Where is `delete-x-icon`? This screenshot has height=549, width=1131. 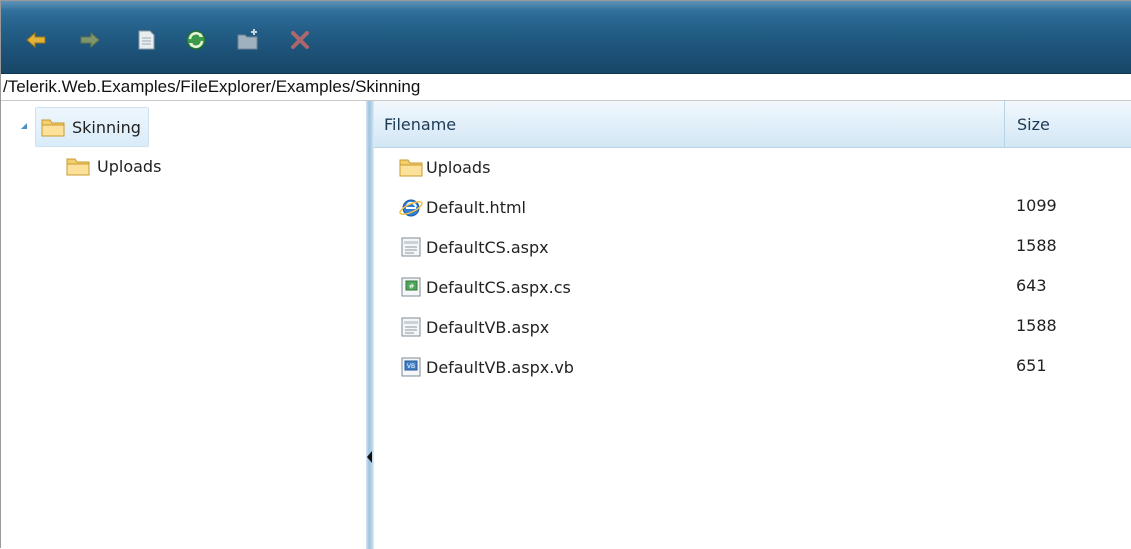 delete-x-icon is located at coordinates (300, 40).